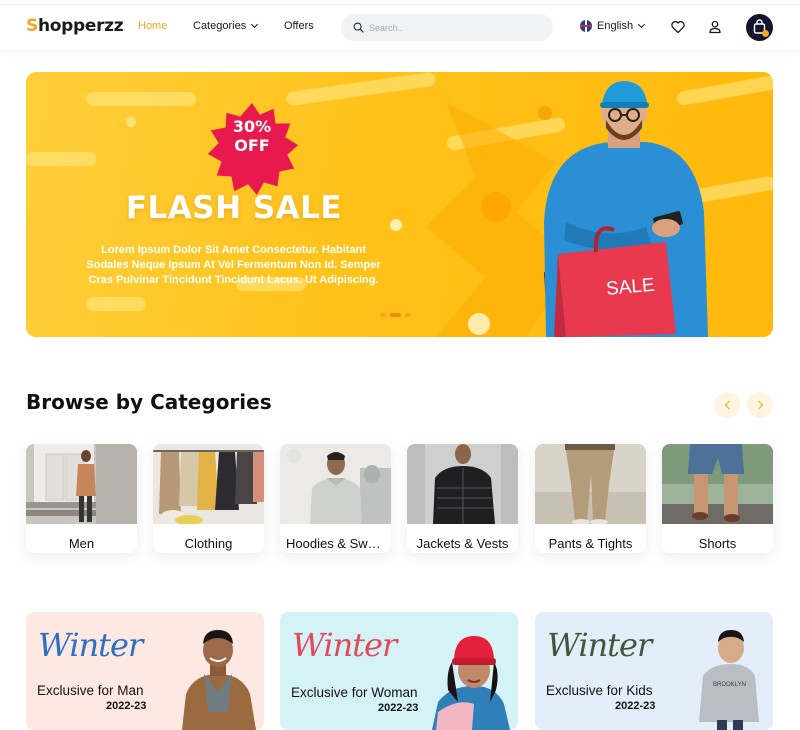  Describe the element at coordinates (145, 671) in the screenshot. I see `promo-card-man: Winter Exclusive for Man 2022-23` at that location.